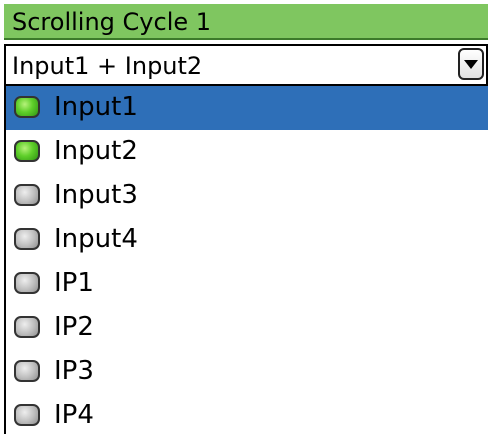 The width and height of the screenshot is (488, 434). I want to click on list-item-label: Input1, so click(96, 107).